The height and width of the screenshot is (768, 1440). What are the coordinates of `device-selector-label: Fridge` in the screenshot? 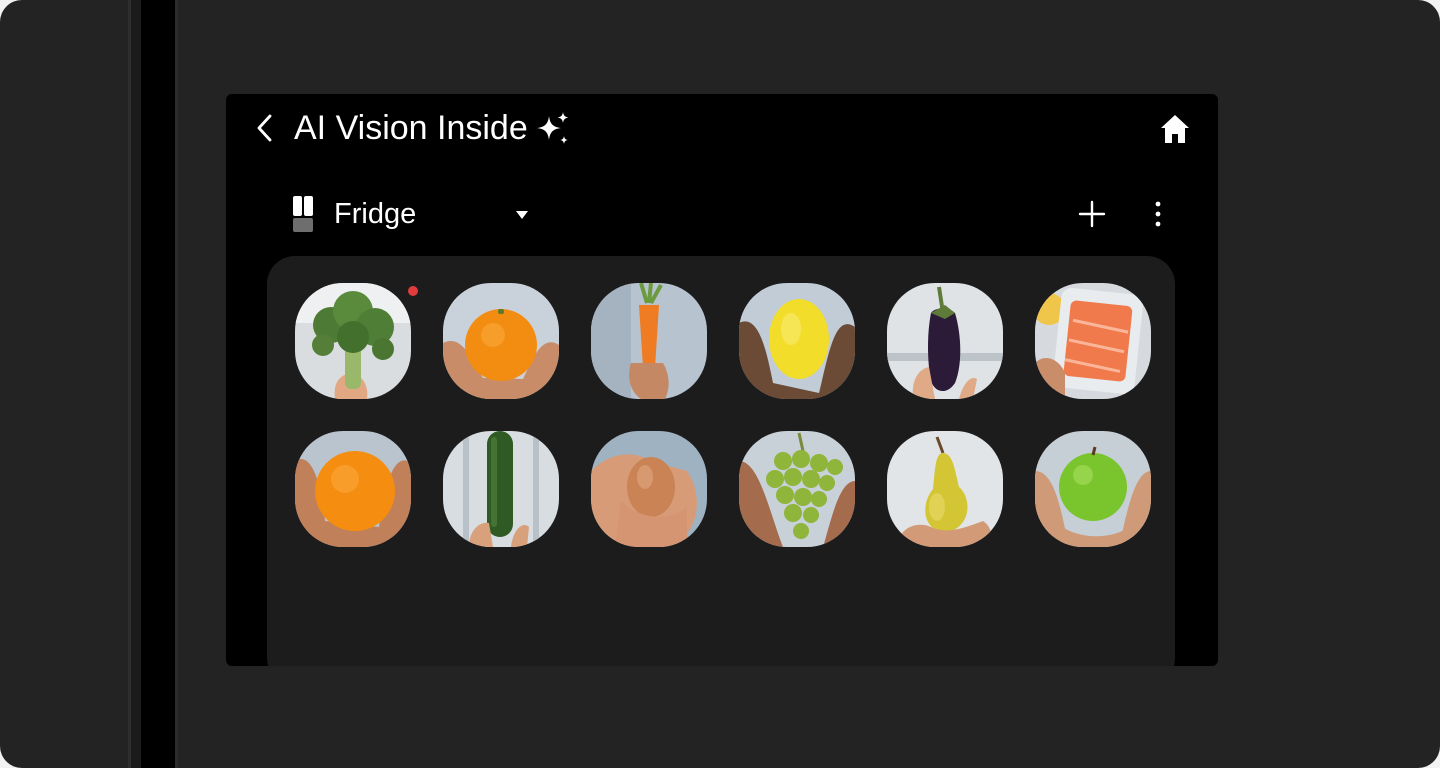 It's located at (375, 214).